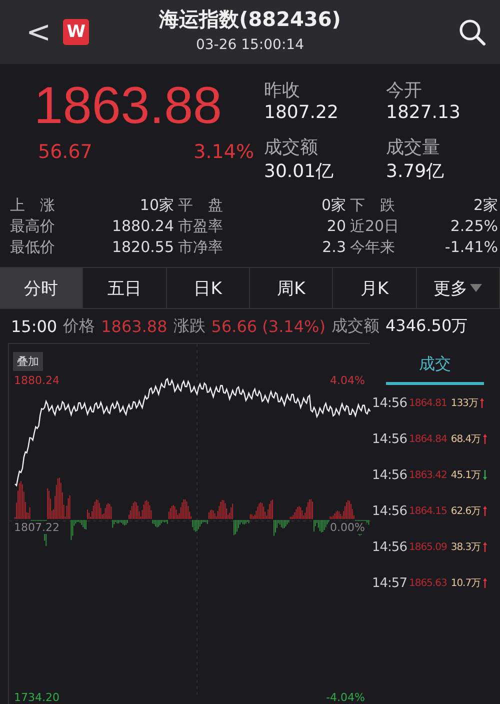 The height and width of the screenshot is (704, 500). Describe the element at coordinates (404, 90) in the screenshot. I see `field-label: 今开` at that location.